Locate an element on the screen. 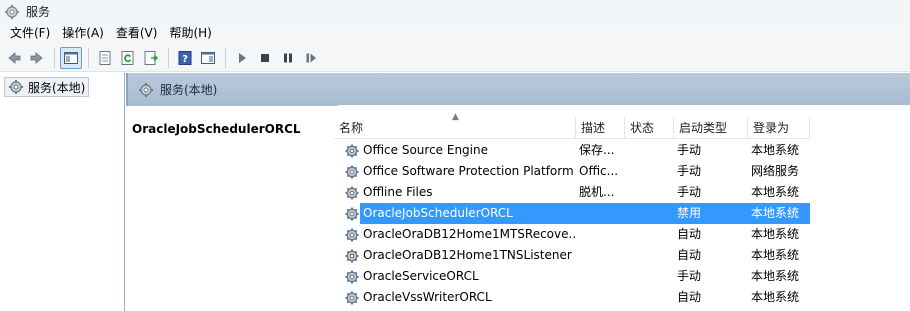 This screenshot has height=311, width=910. service-row: OracleVssWriterORCL 自动 本地系统 is located at coordinates (622, 297).